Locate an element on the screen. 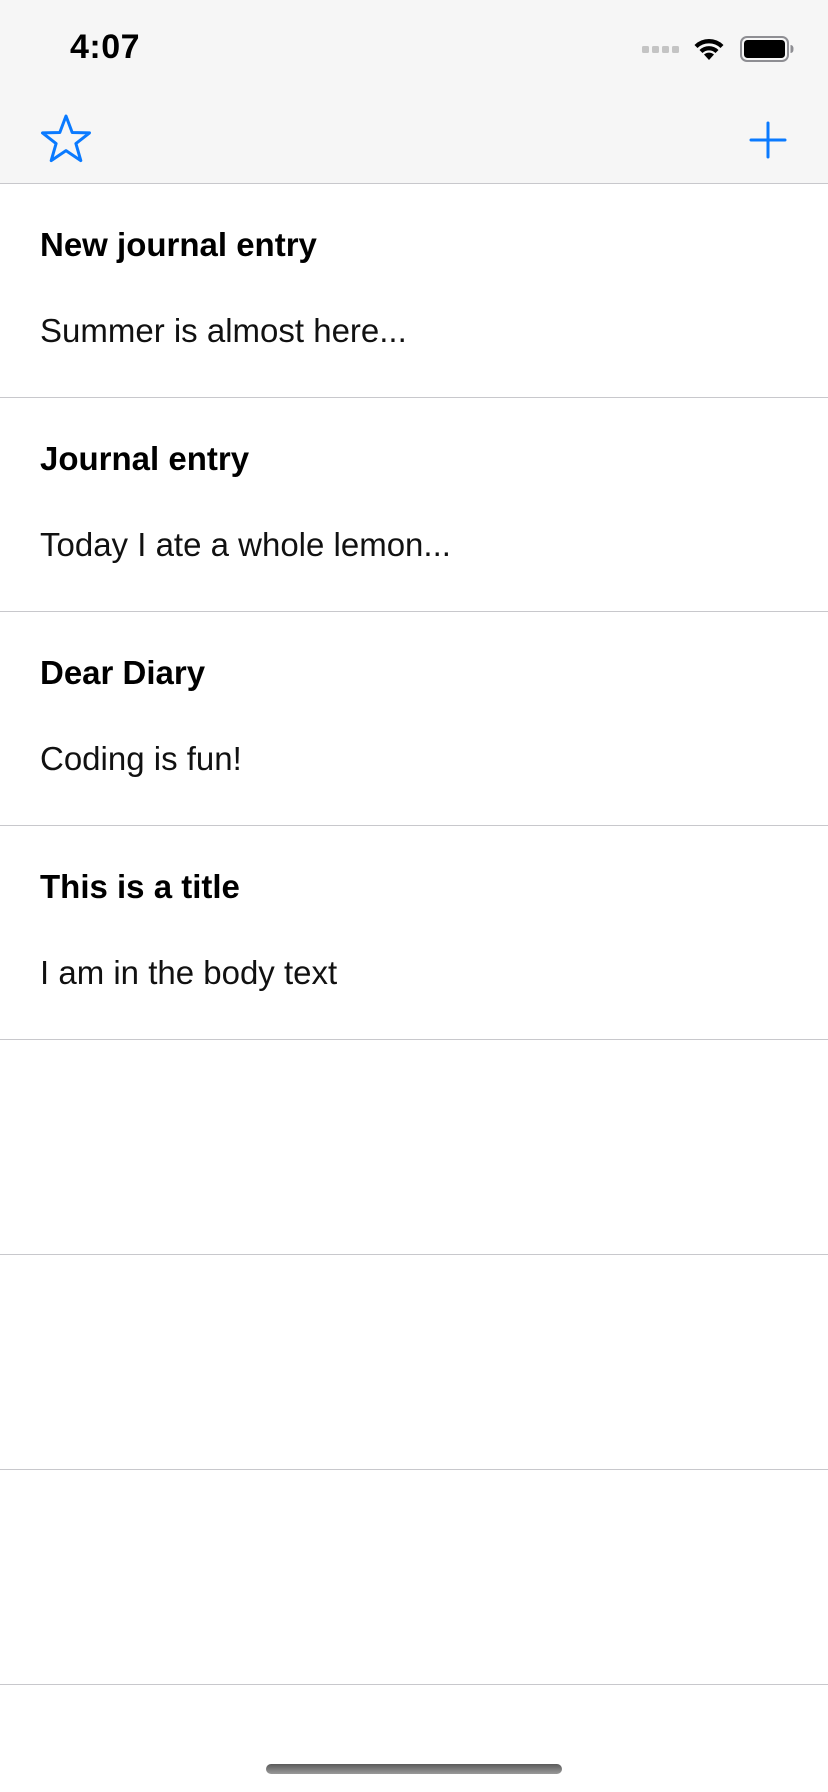  journal-entry-row: This is a title I am in the body text is located at coordinates (414, 933).